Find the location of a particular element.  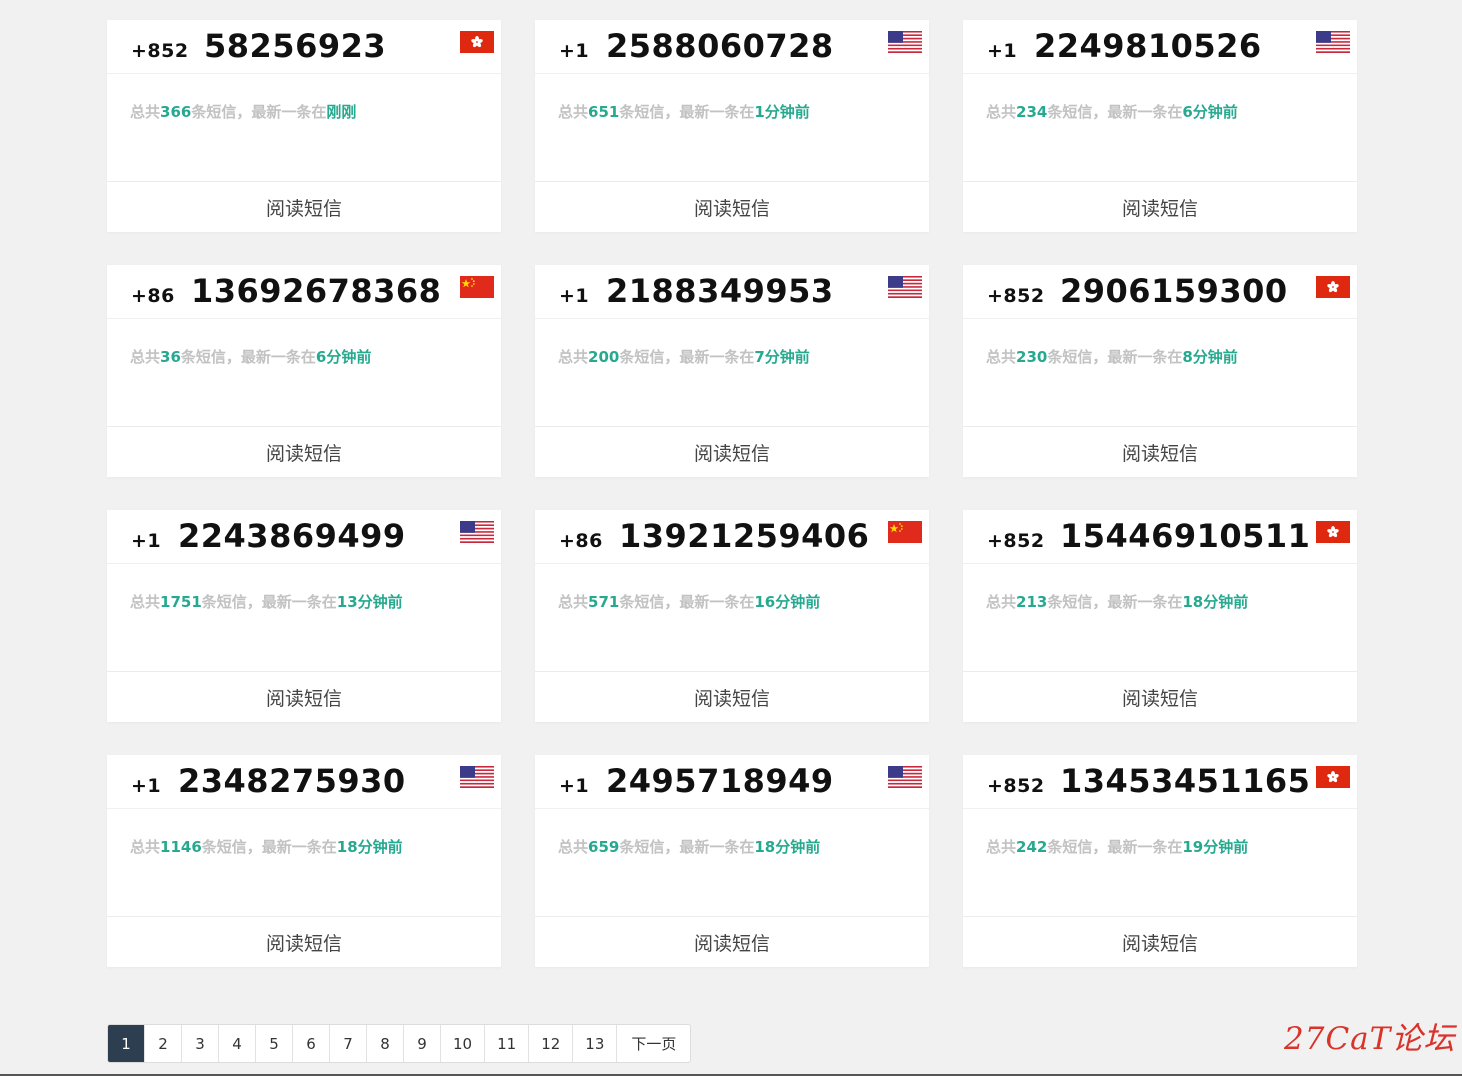

card-body: 总共200条短信，最新一条在7分钟前 is located at coordinates (732, 373).